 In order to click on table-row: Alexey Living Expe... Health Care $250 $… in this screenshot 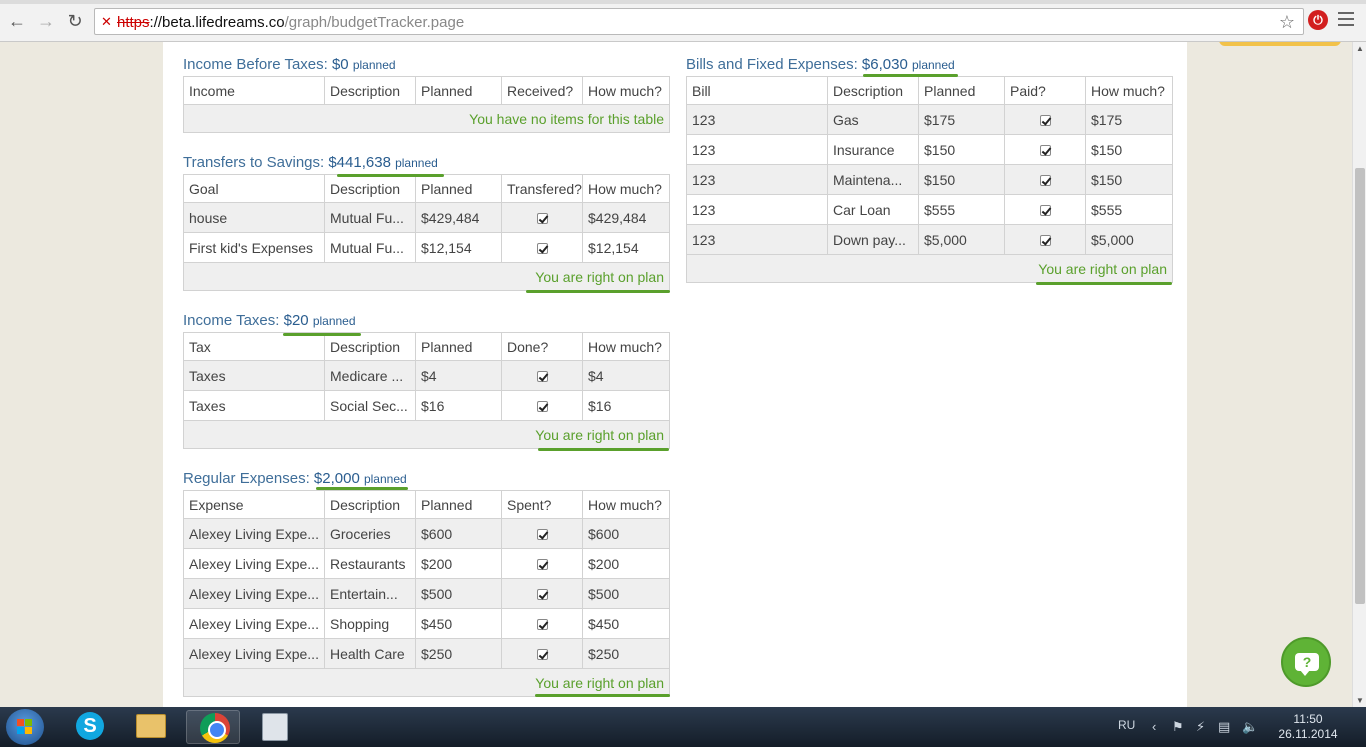, I will do `click(426, 653)`.